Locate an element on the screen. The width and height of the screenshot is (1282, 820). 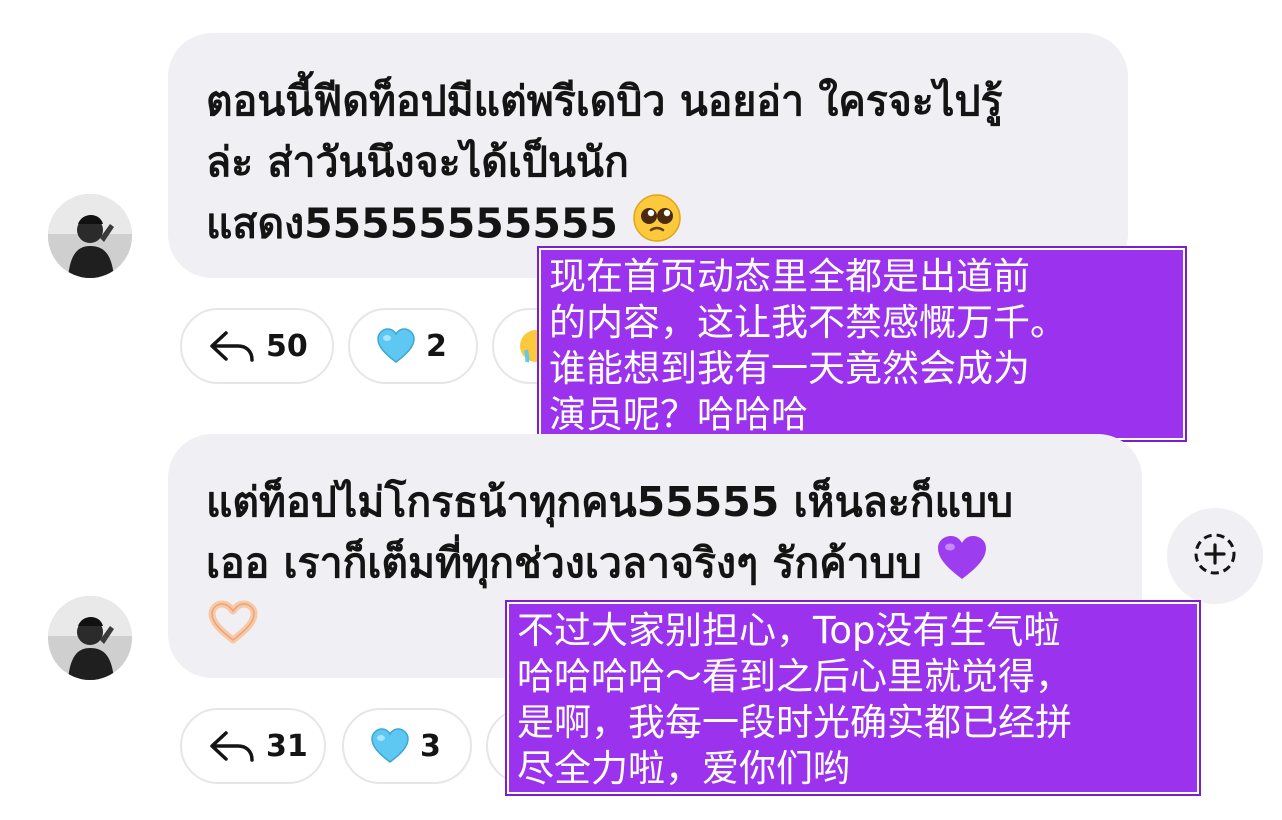
comment-line: ล่ะ ส่าวันนึงจะได้เป็นนัก is located at coordinates (417, 162).